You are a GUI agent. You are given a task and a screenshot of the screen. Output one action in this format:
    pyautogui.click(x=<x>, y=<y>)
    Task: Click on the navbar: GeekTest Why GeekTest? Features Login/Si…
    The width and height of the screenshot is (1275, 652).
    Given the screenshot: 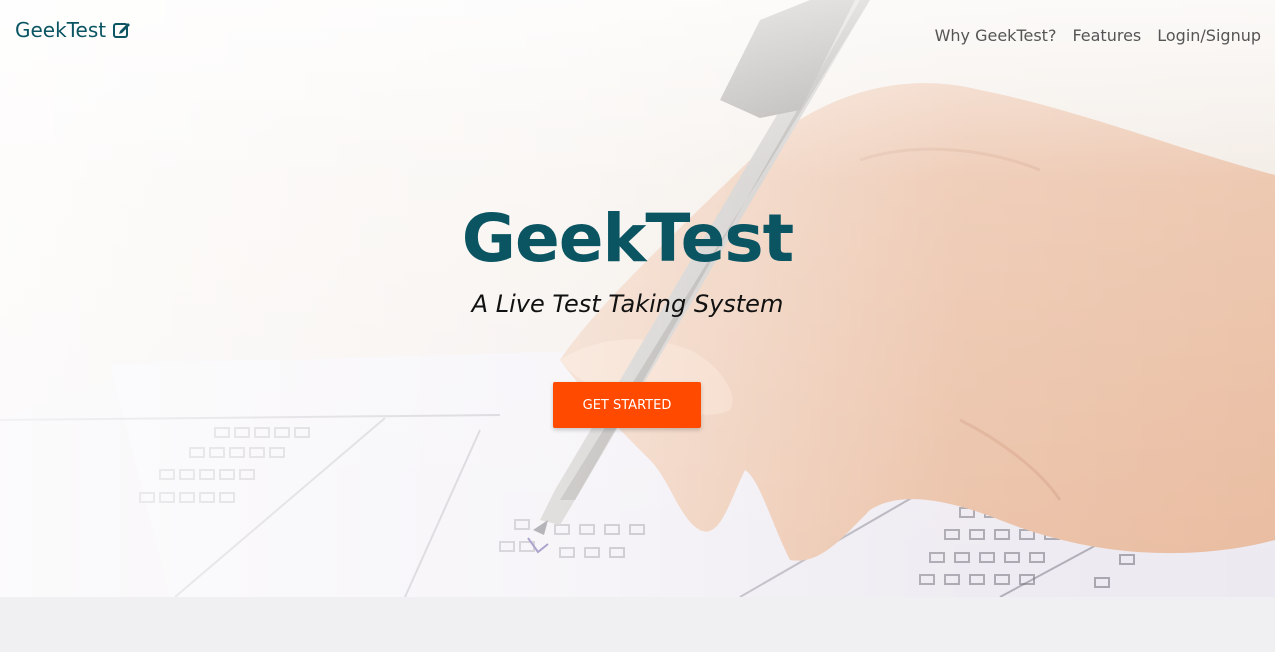 What is the action you would take?
    pyautogui.click(x=637, y=35)
    